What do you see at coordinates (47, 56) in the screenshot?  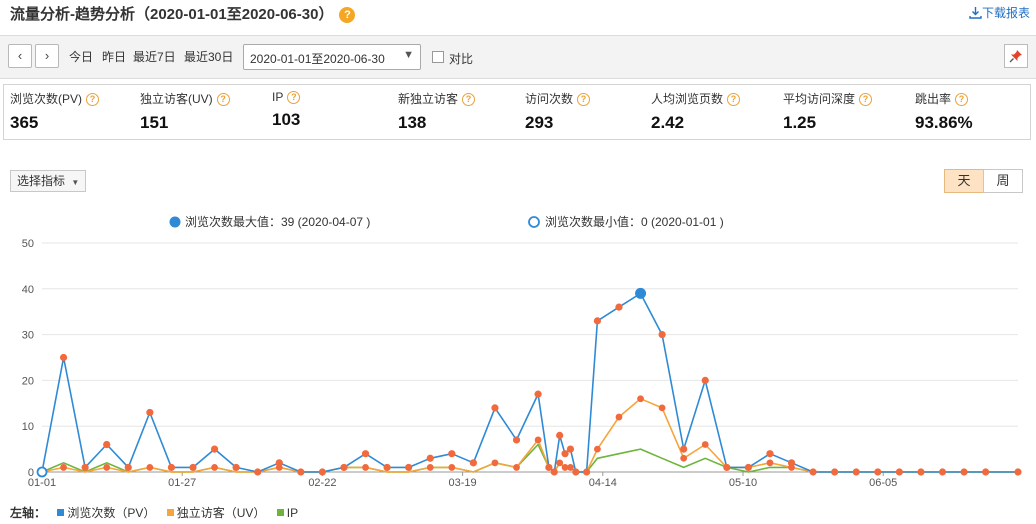 I see `next-period-button: ›` at bounding box center [47, 56].